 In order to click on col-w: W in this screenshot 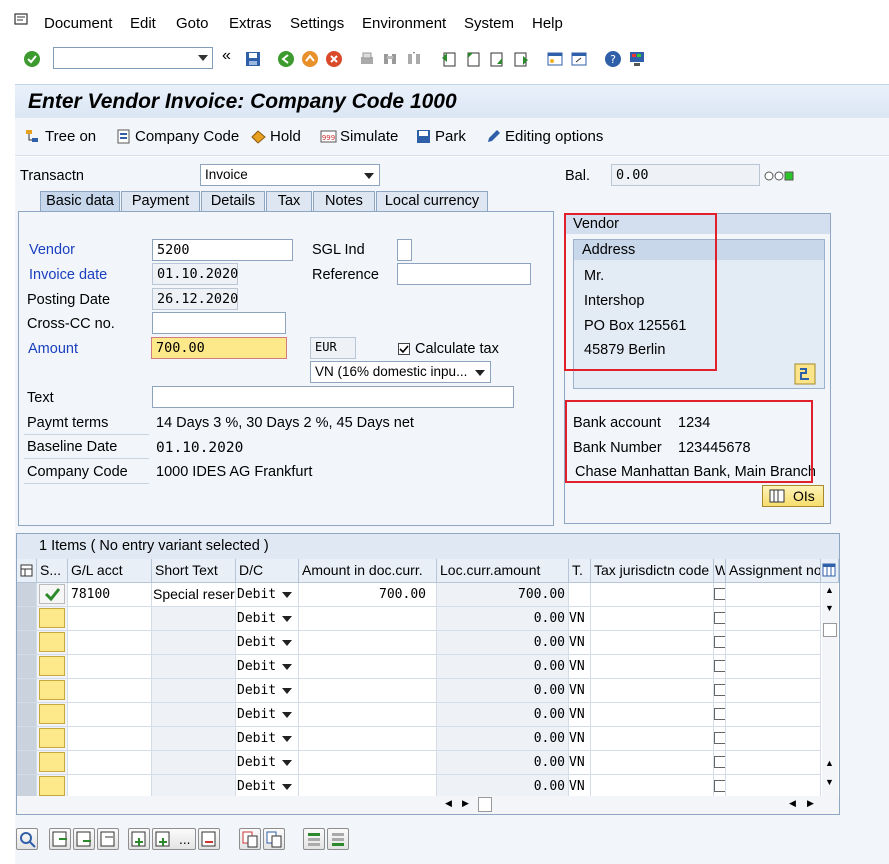, I will do `click(720, 571)`.